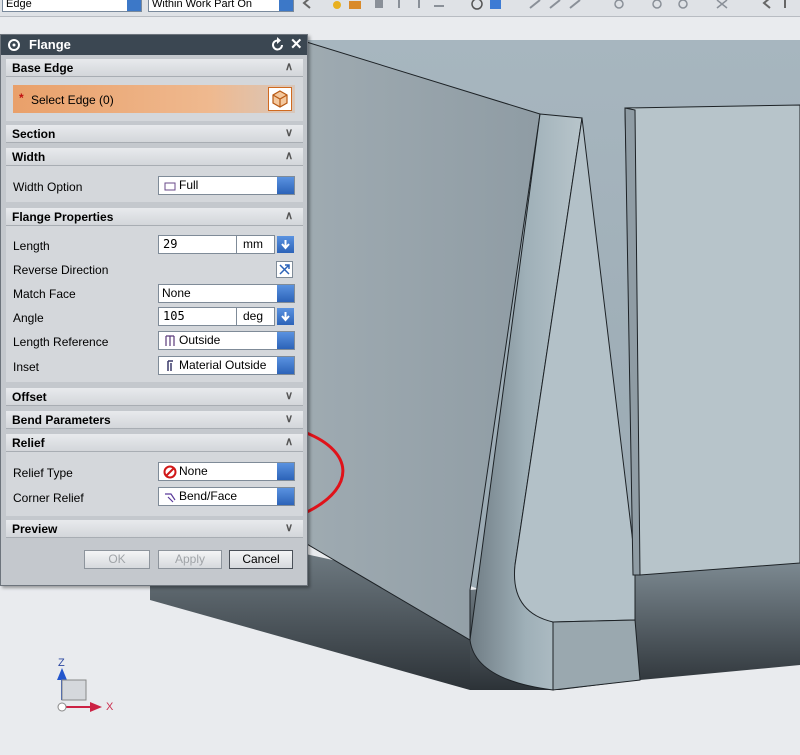  Describe the element at coordinates (154, 529) in the screenshot. I see `section-preview: Preview ∨` at that location.